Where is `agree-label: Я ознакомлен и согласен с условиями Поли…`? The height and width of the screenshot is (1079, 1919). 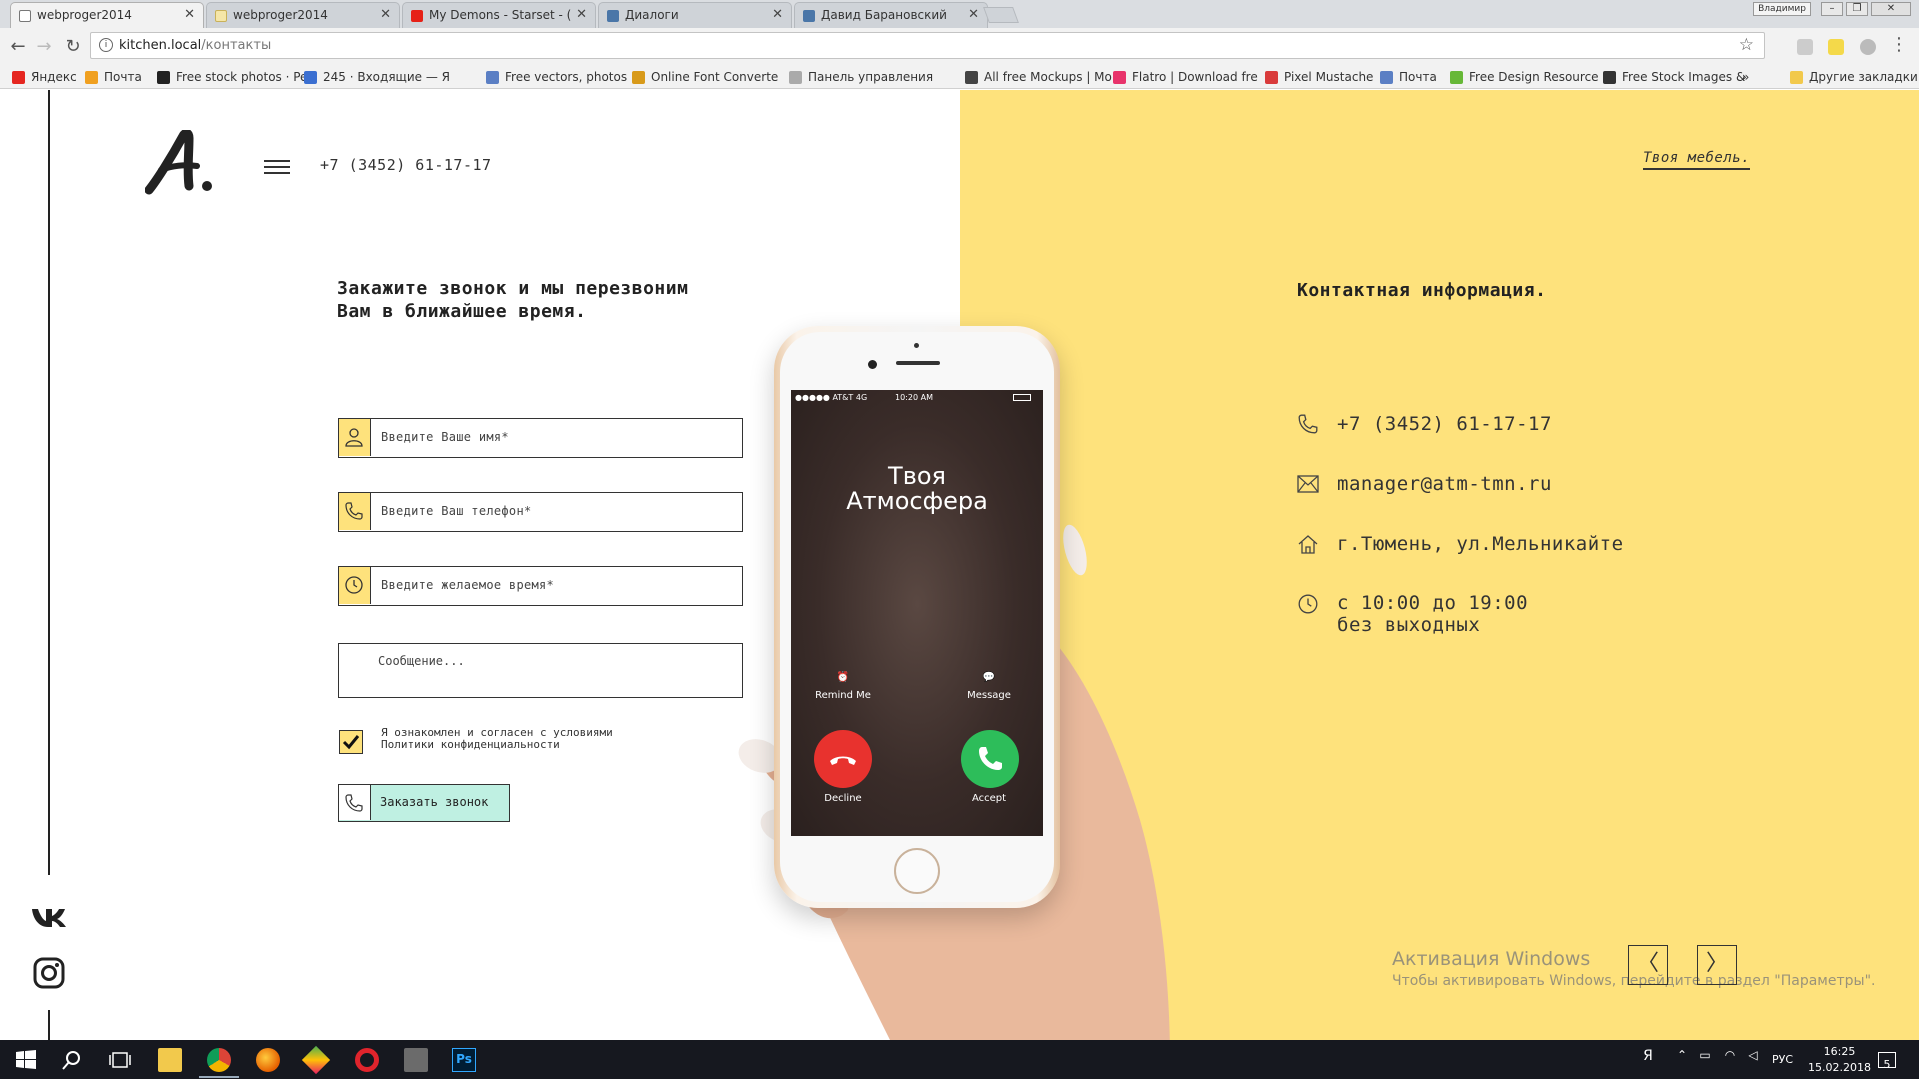 agree-label: Я ознакомлен и согласен с условиями Поли… is located at coordinates (497, 739).